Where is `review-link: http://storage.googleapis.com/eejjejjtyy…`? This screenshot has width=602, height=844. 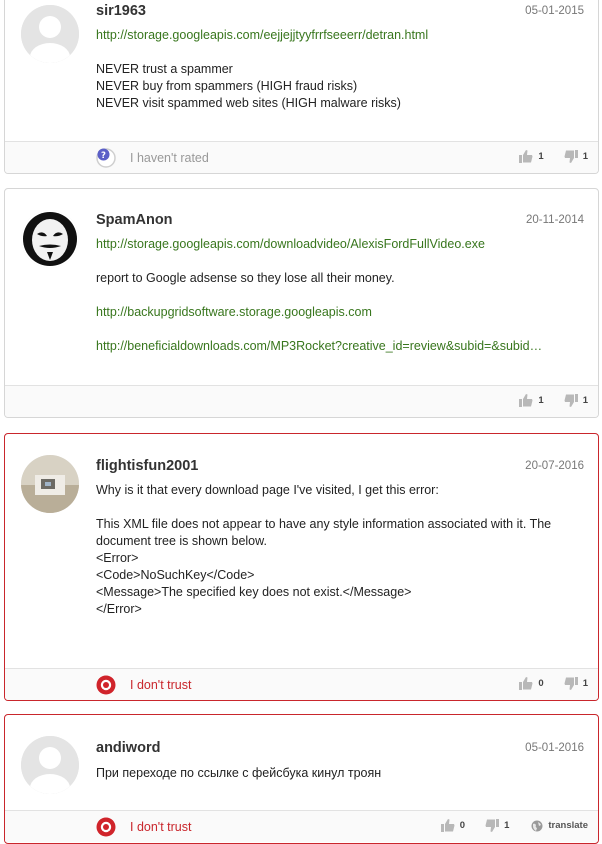 review-link: http://storage.googleapis.com/eejjejjtyy… is located at coordinates (341, 35).